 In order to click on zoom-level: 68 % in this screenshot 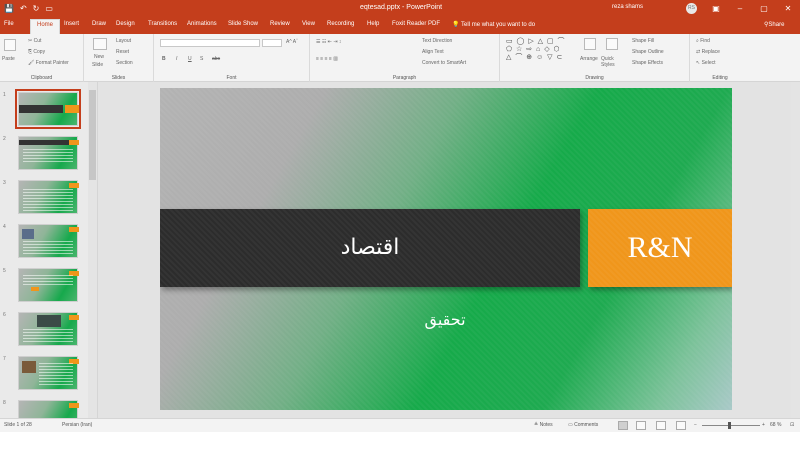, I will do `click(775, 425)`.